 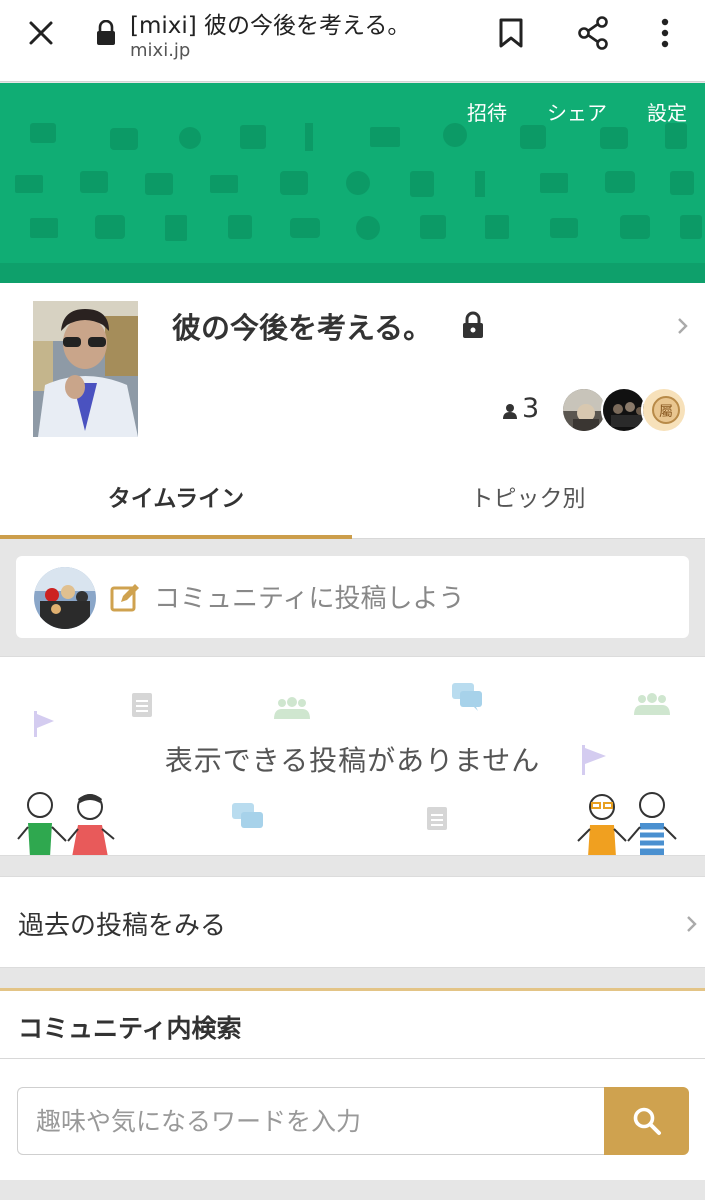 I want to click on tab-timeline: タイムライン, so click(x=176, y=496).